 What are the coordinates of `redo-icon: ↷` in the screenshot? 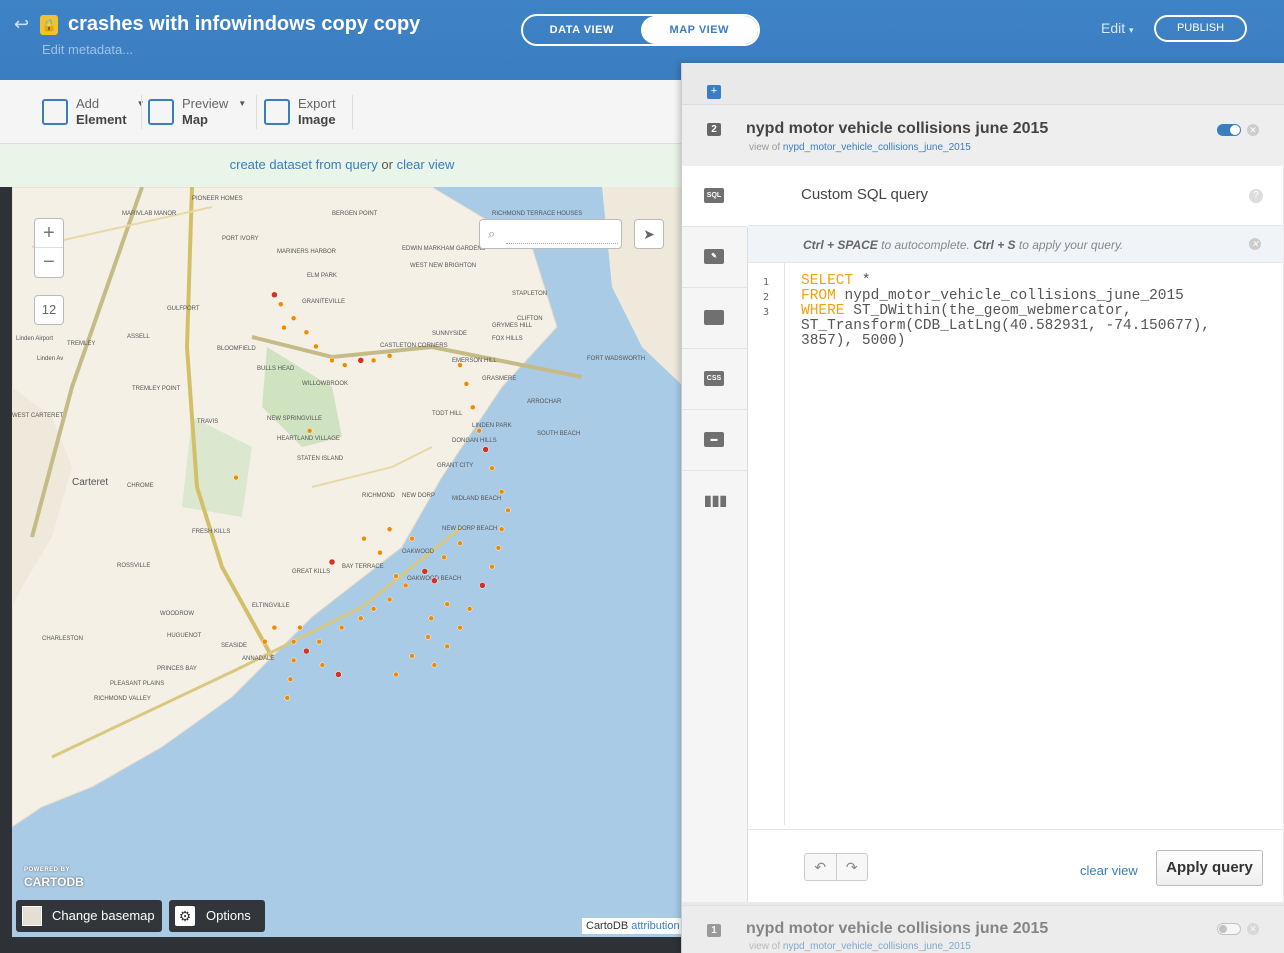 It's located at (852, 867).